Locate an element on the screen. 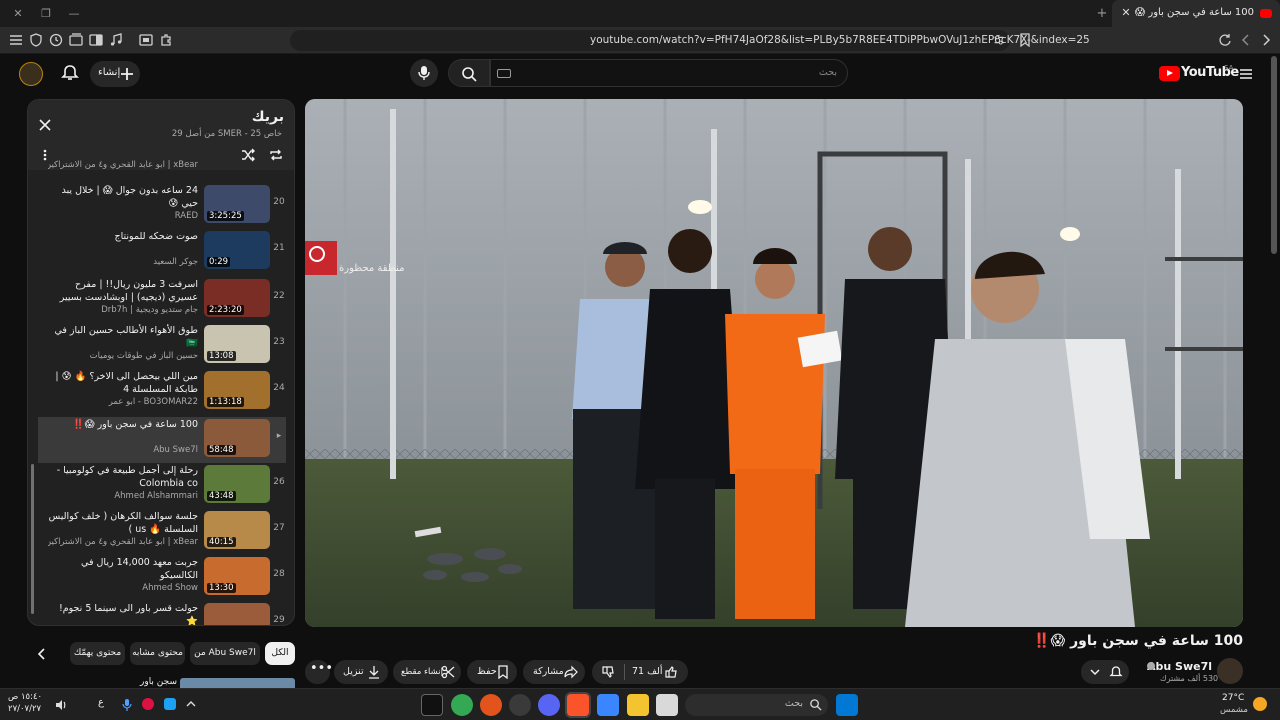  playlist-item-title: 24 ساعه بدون جوال 😱 | خلال يبد حيي 😰 is located at coordinates (123, 197).